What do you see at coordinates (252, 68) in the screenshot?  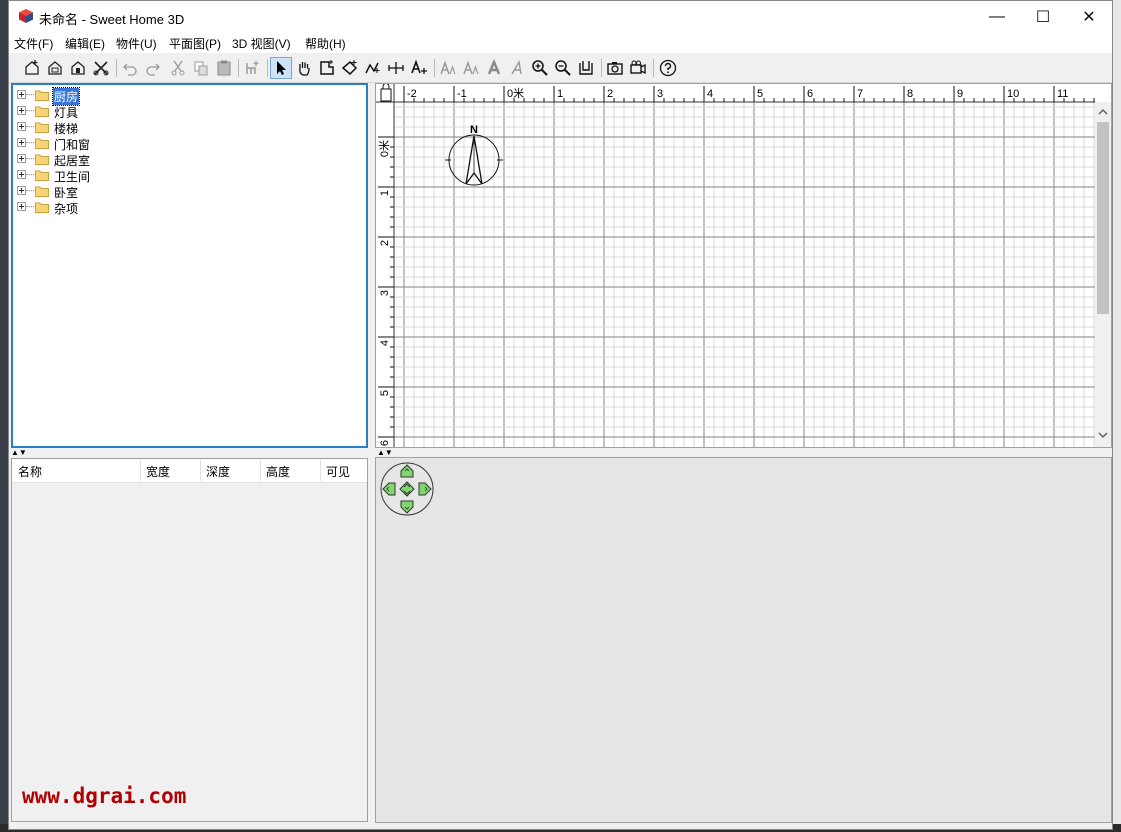 I see `add-furniture-button` at bounding box center [252, 68].